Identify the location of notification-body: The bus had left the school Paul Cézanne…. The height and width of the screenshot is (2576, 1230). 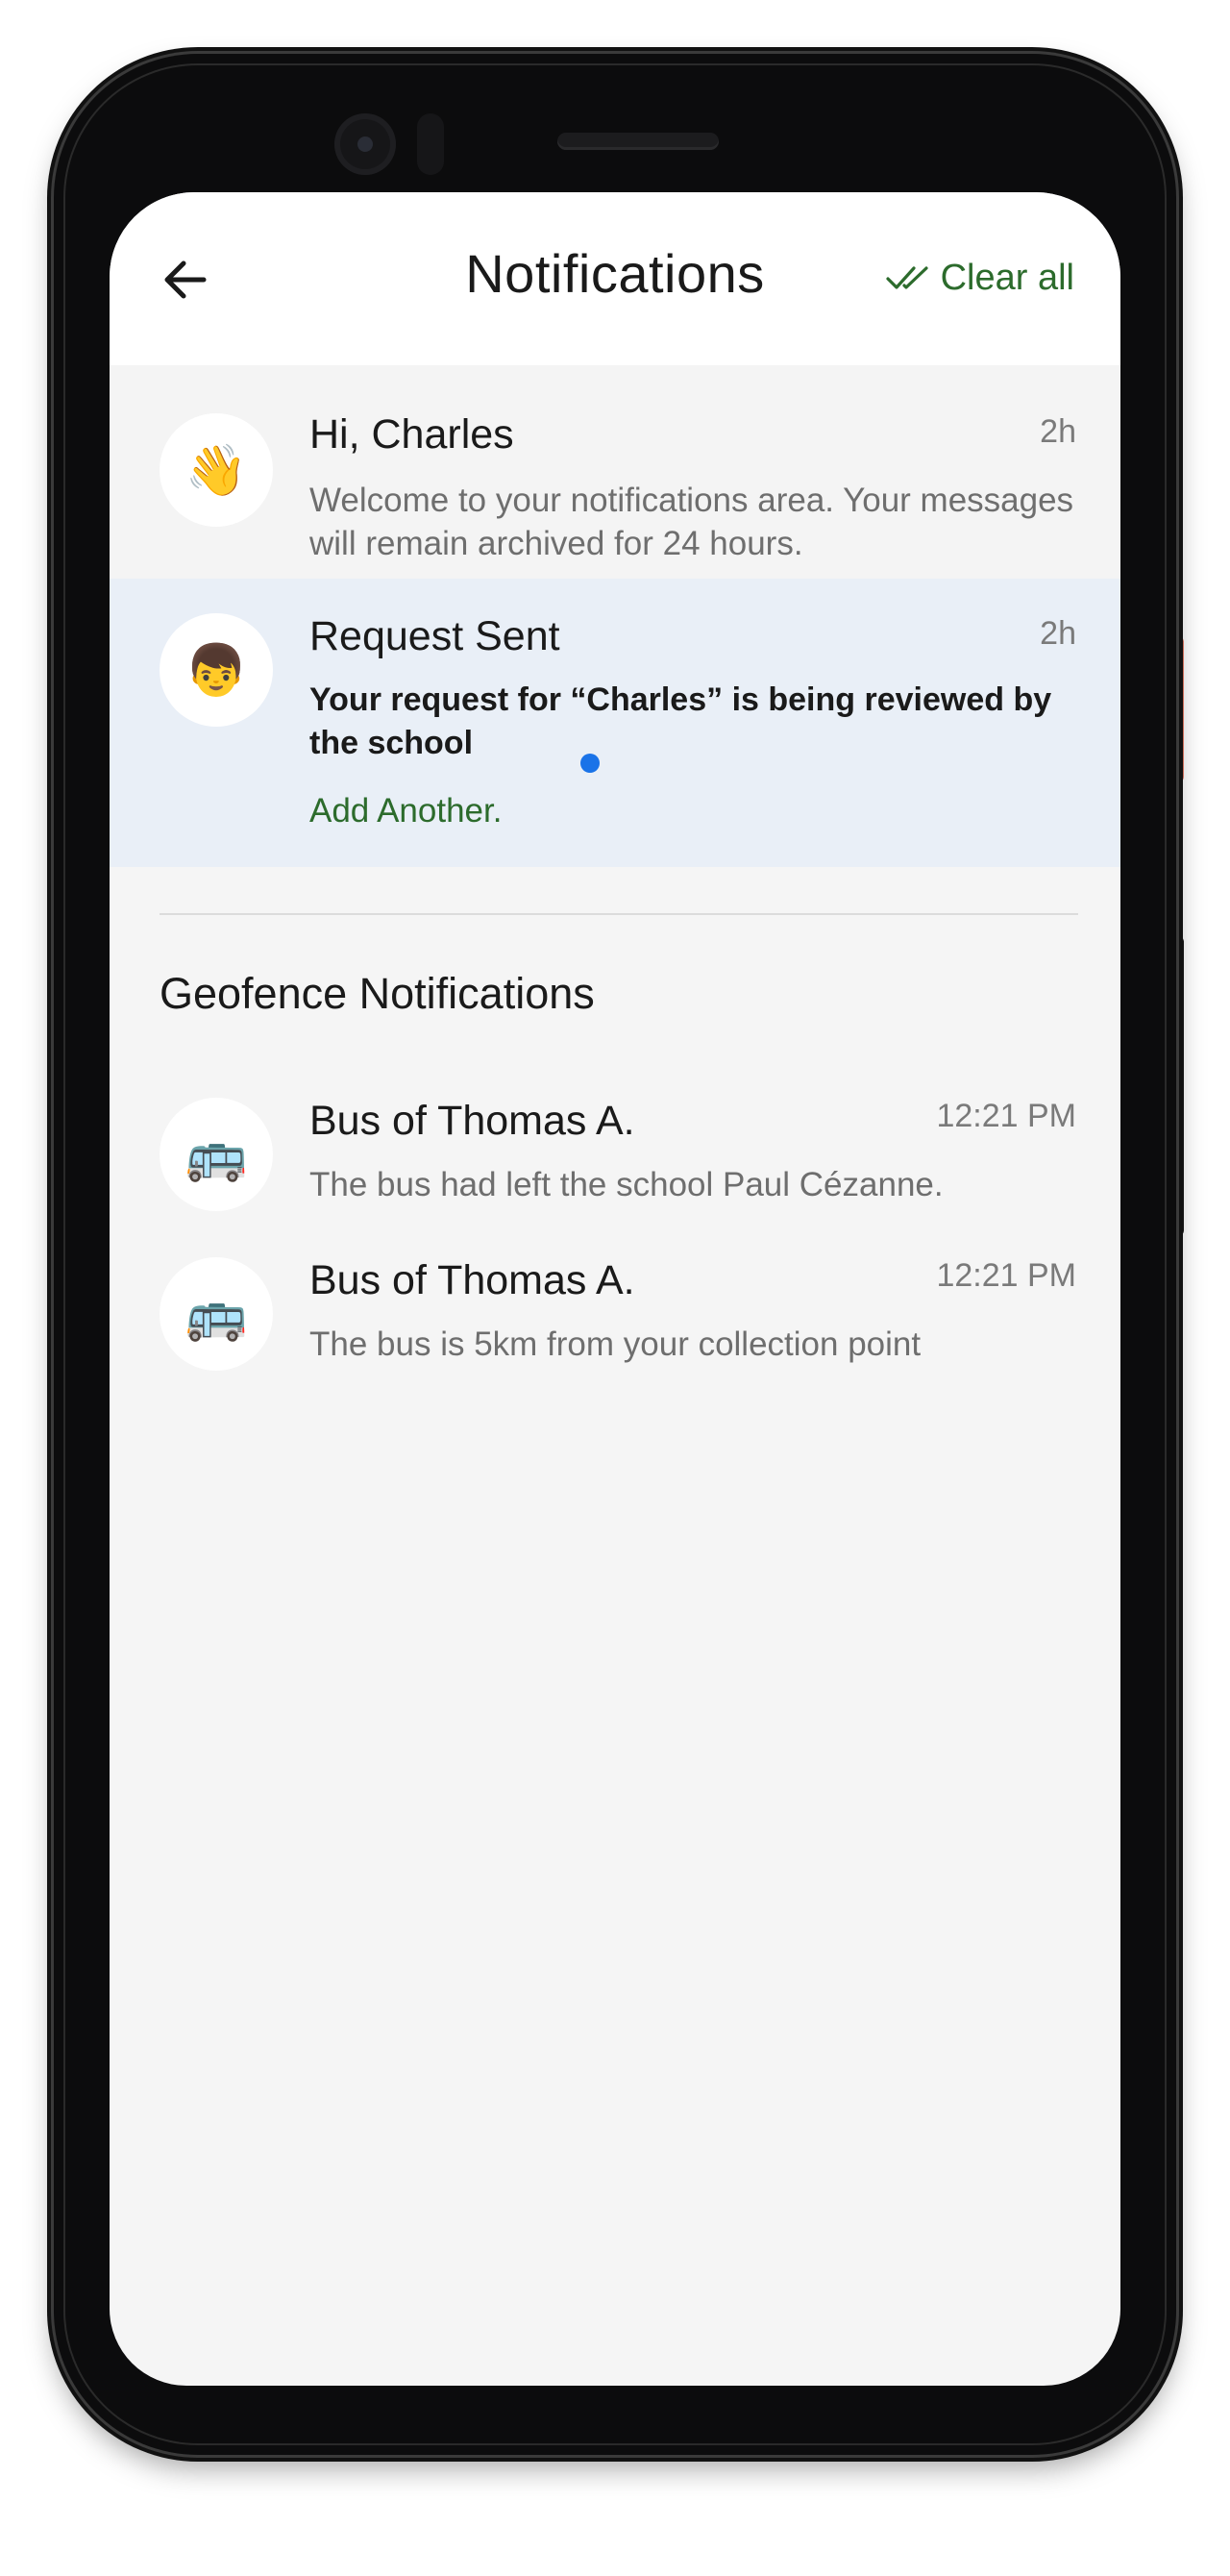
(626, 1185).